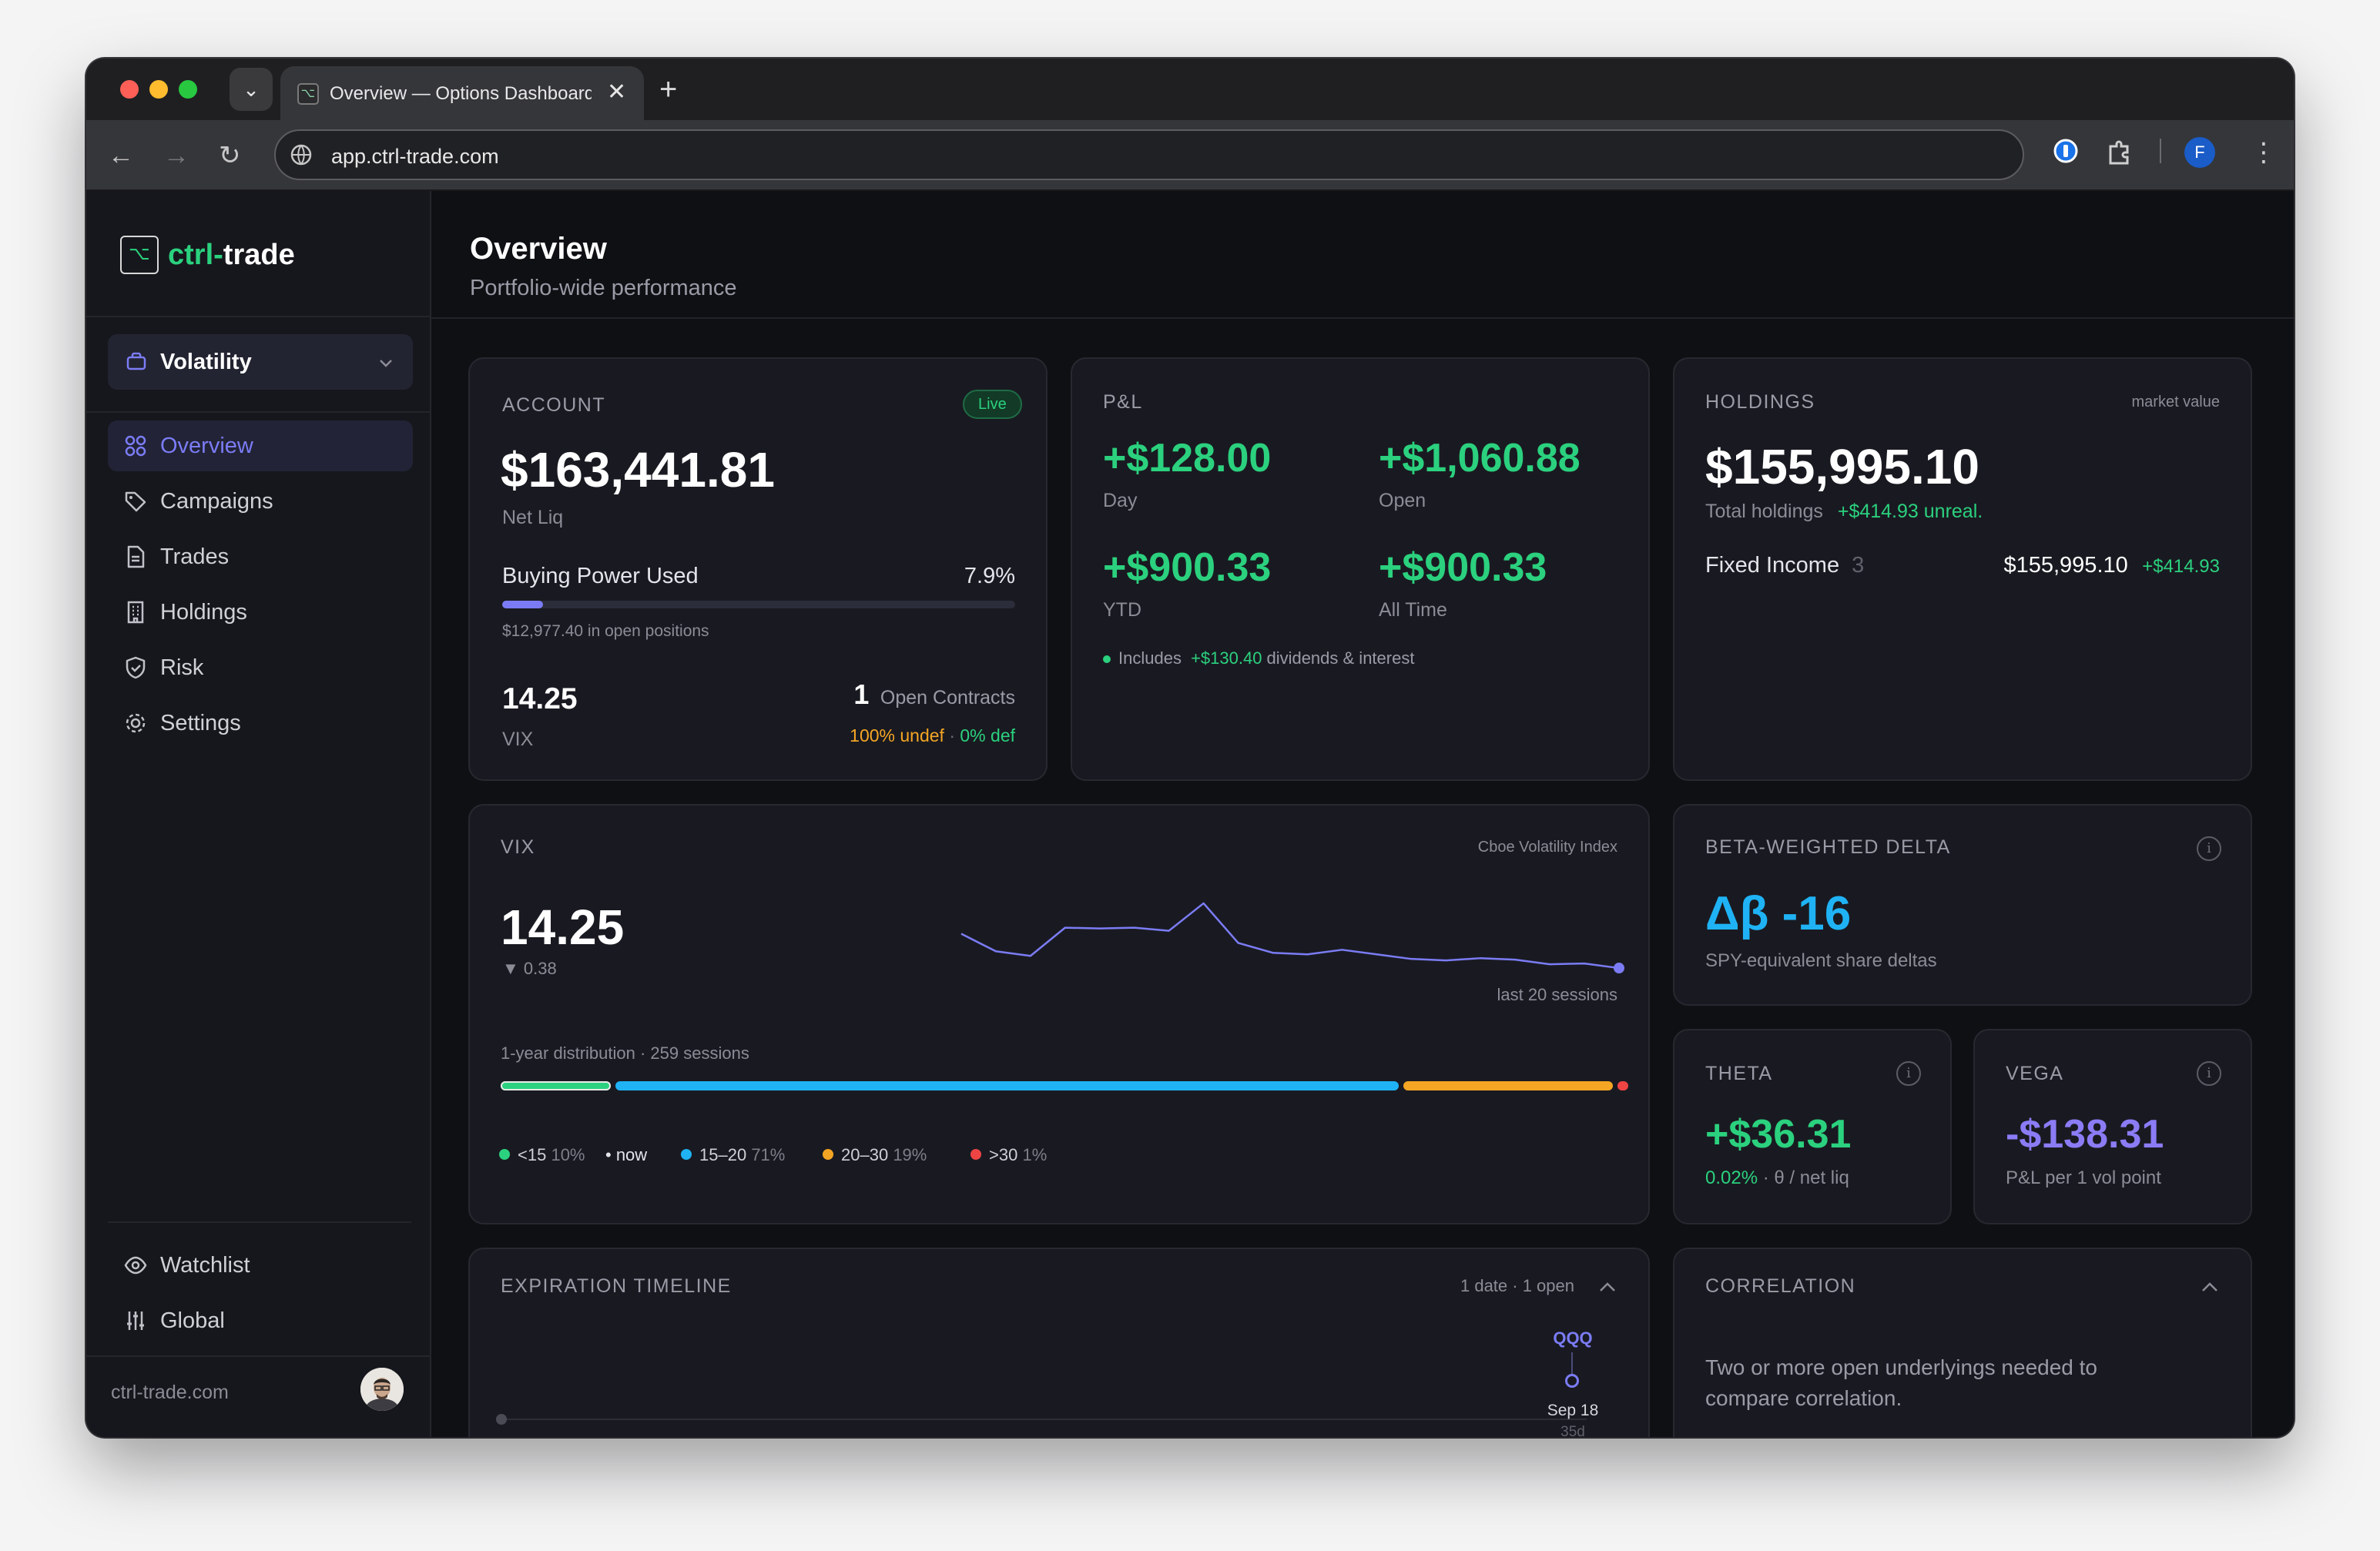  I want to click on tab-close-icon: ✕, so click(616, 92).